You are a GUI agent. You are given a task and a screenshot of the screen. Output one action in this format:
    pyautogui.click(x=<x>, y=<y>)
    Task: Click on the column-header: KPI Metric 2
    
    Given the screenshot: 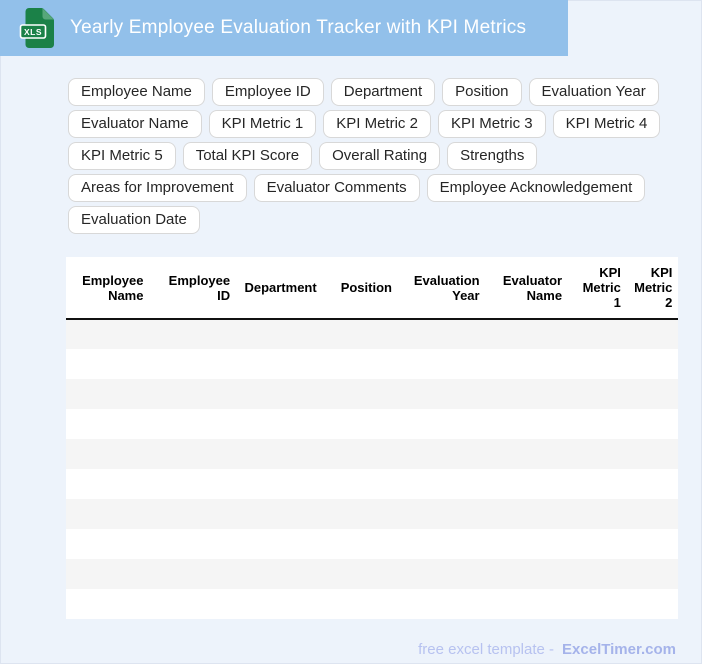 What is the action you would take?
    pyautogui.click(x=651, y=288)
    